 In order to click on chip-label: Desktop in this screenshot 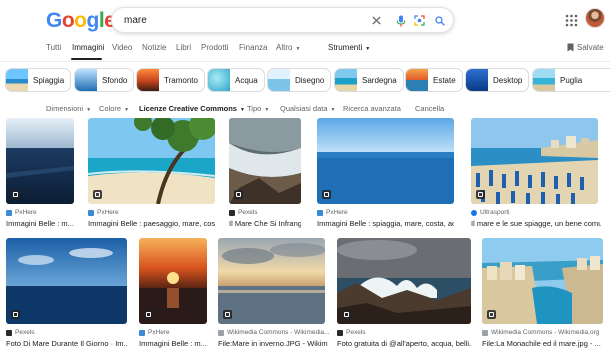, I will do `click(508, 80)`.